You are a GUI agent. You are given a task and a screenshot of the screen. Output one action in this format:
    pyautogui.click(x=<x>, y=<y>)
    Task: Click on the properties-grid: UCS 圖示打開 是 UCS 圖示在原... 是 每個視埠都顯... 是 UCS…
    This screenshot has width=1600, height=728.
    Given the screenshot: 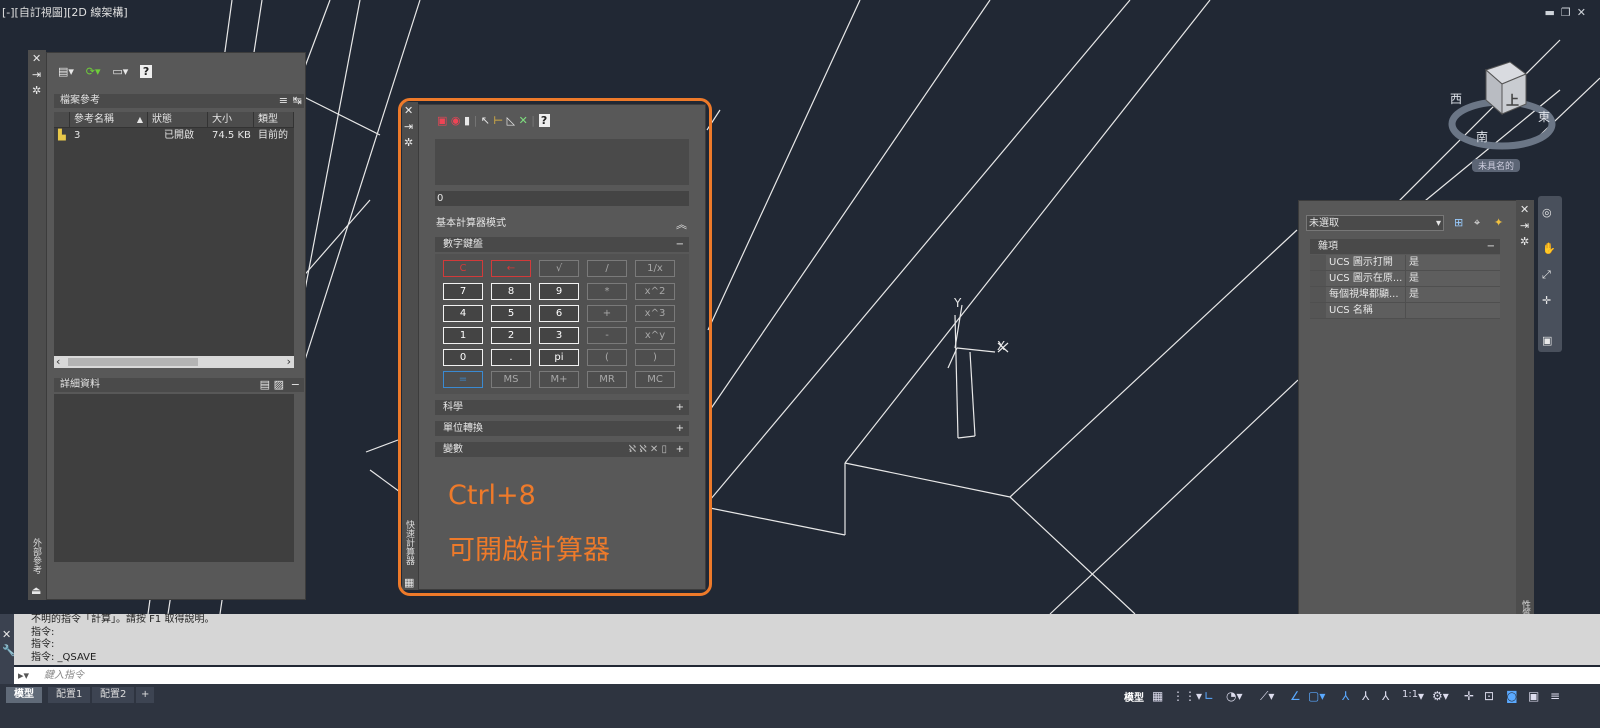 What is the action you would take?
    pyautogui.click(x=1405, y=287)
    